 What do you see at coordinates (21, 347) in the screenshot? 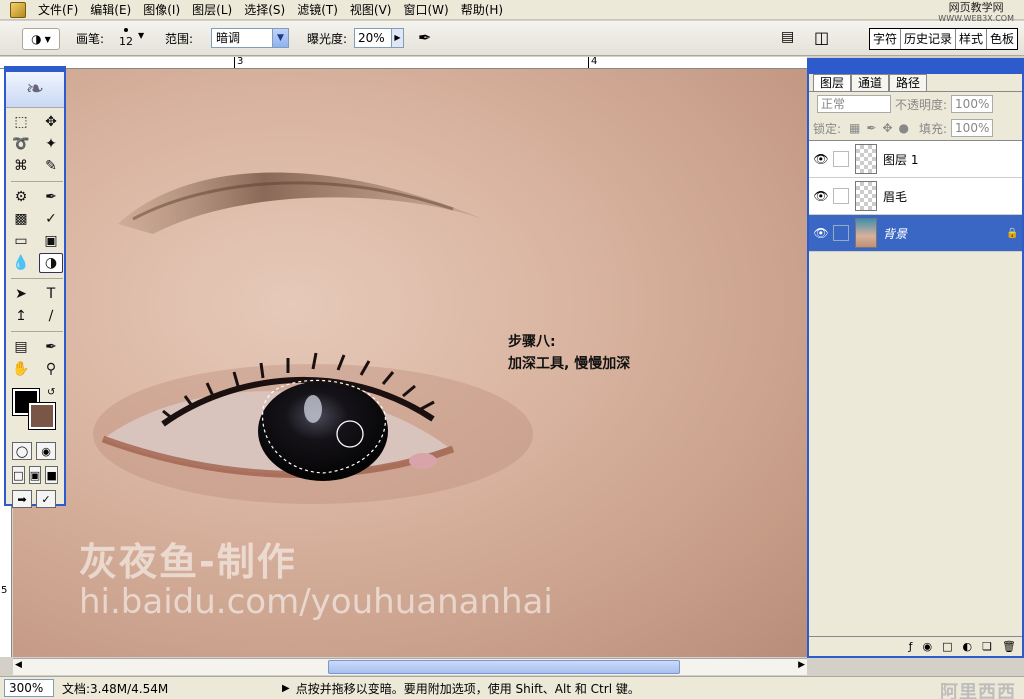
I see `notes-tool-icon: ▤` at bounding box center [21, 347].